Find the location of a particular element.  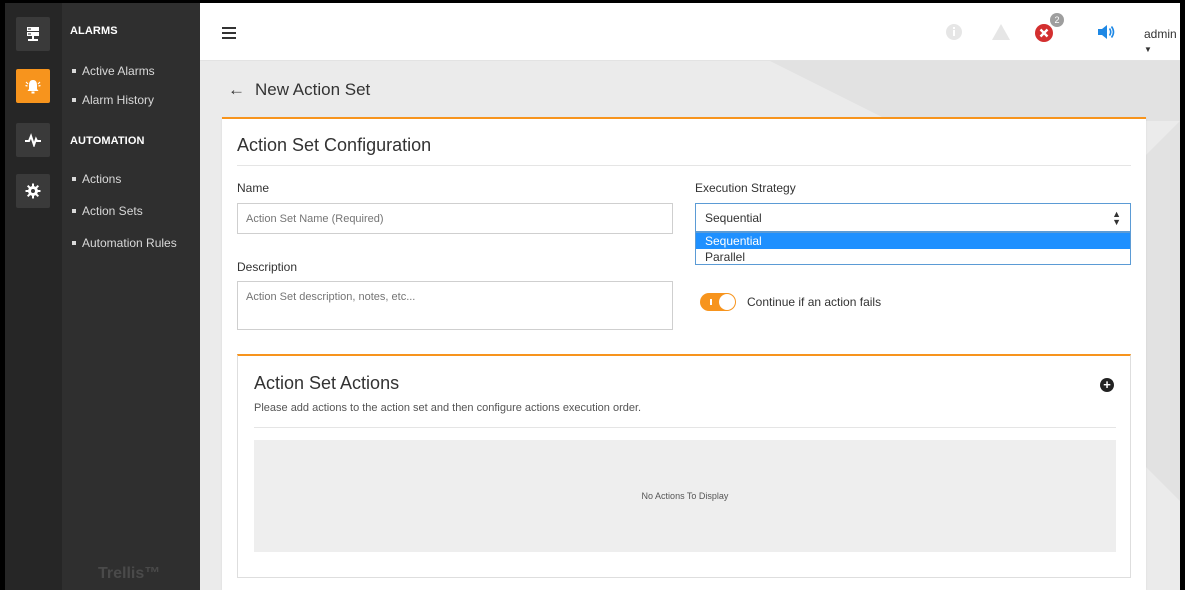

sidebar-item-label: Action Sets is located at coordinates (112, 211).